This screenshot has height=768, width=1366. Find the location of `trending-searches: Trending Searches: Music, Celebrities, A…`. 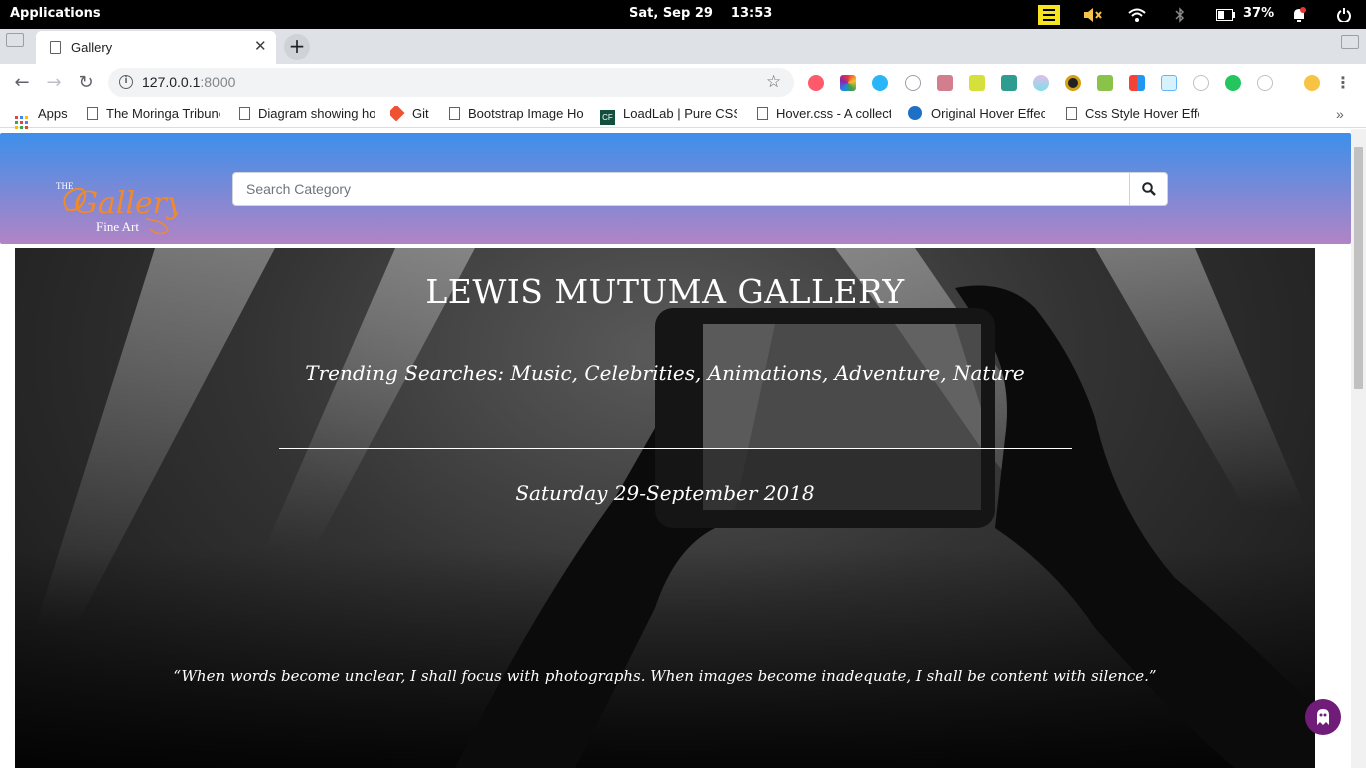

trending-searches: Trending Searches: Music, Celebrities, A… is located at coordinates (665, 373).